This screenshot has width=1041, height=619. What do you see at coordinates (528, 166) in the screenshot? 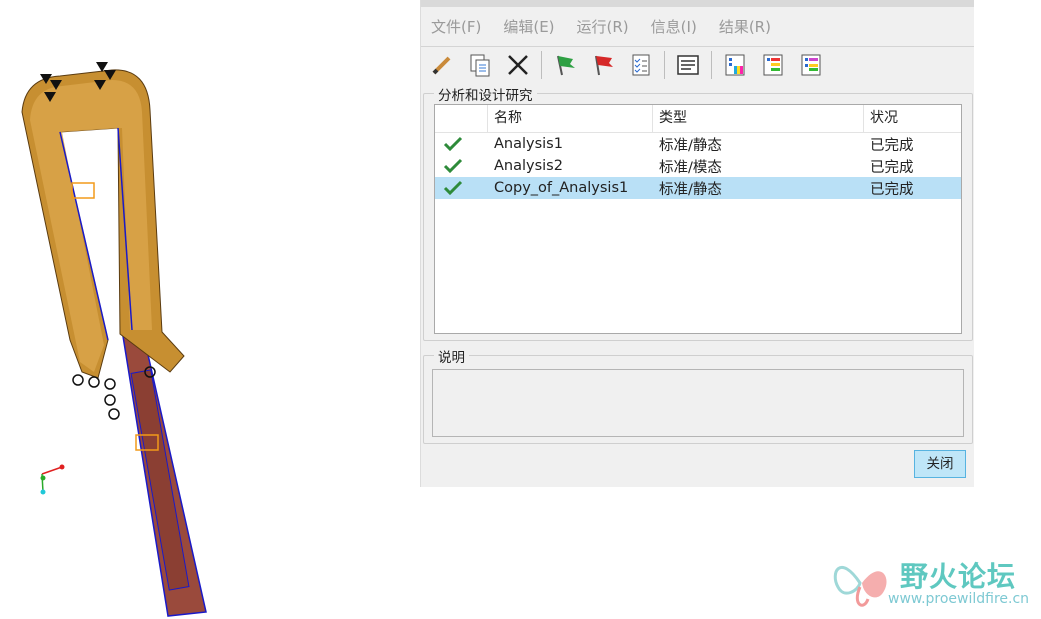
I see `row-name: Analysis2` at bounding box center [528, 166].